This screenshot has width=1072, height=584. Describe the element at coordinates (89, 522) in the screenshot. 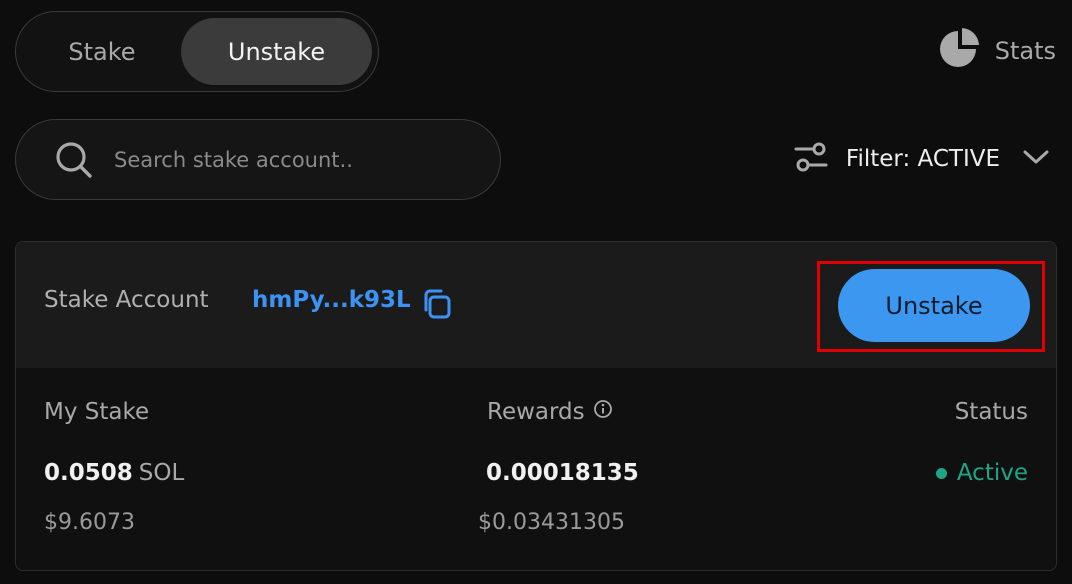

I see `stake-usd-value: $9.6073` at that location.